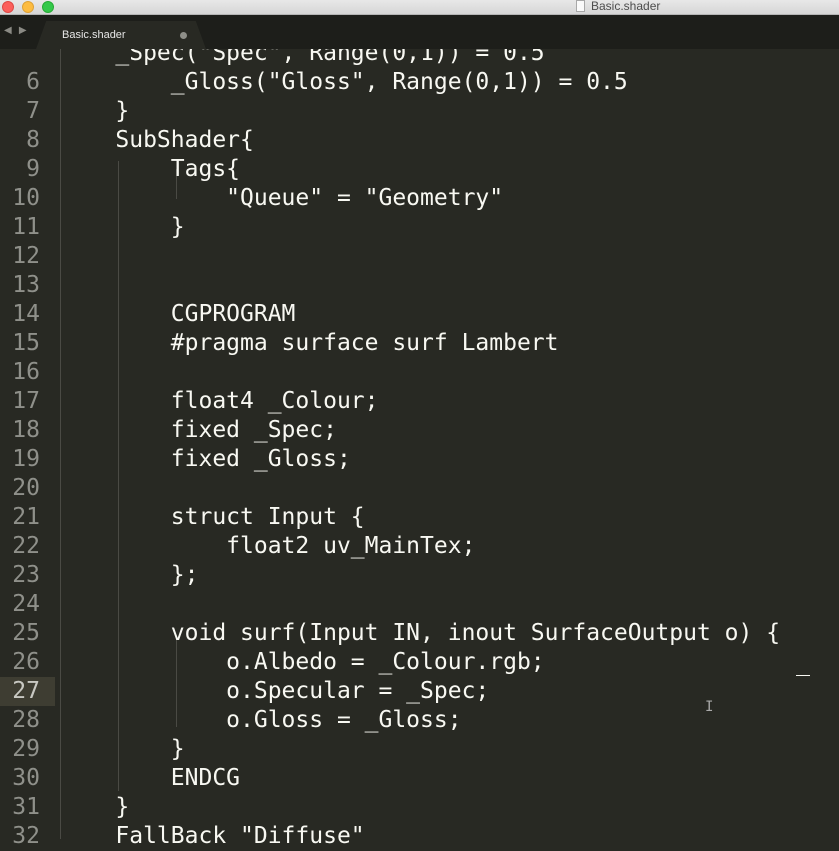 This screenshot has height=851, width=839. Describe the element at coordinates (709, 707) in the screenshot. I see `mouse-ibeam-cursor-icon: I` at that location.